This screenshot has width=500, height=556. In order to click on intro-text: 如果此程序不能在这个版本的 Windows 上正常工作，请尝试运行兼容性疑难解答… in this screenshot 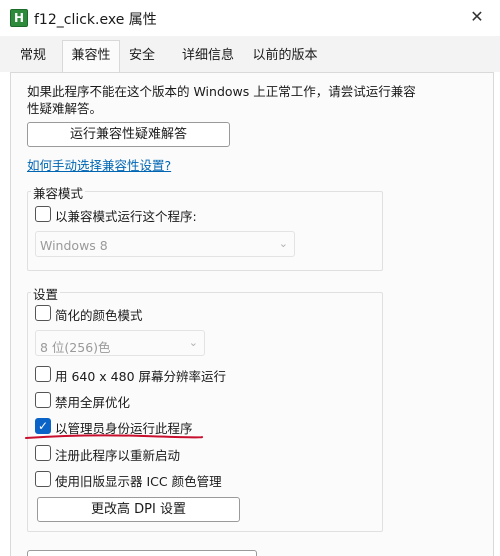, I will do `click(221, 100)`.